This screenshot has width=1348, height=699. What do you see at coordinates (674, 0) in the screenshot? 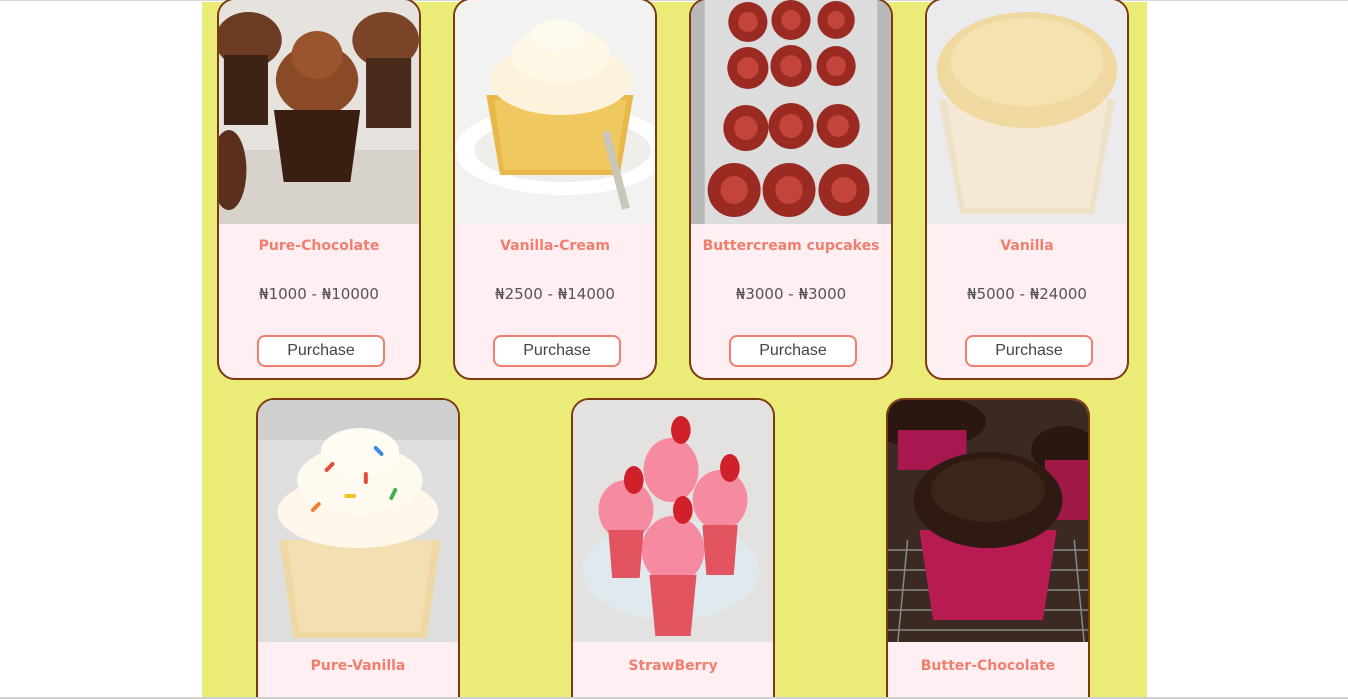
I see `top-divider` at bounding box center [674, 0].